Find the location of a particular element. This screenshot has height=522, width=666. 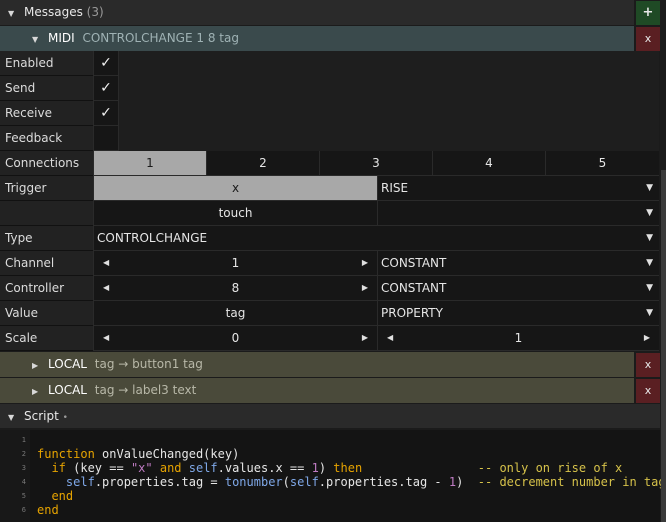

trigger-field-selector: x is located at coordinates (235, 188).